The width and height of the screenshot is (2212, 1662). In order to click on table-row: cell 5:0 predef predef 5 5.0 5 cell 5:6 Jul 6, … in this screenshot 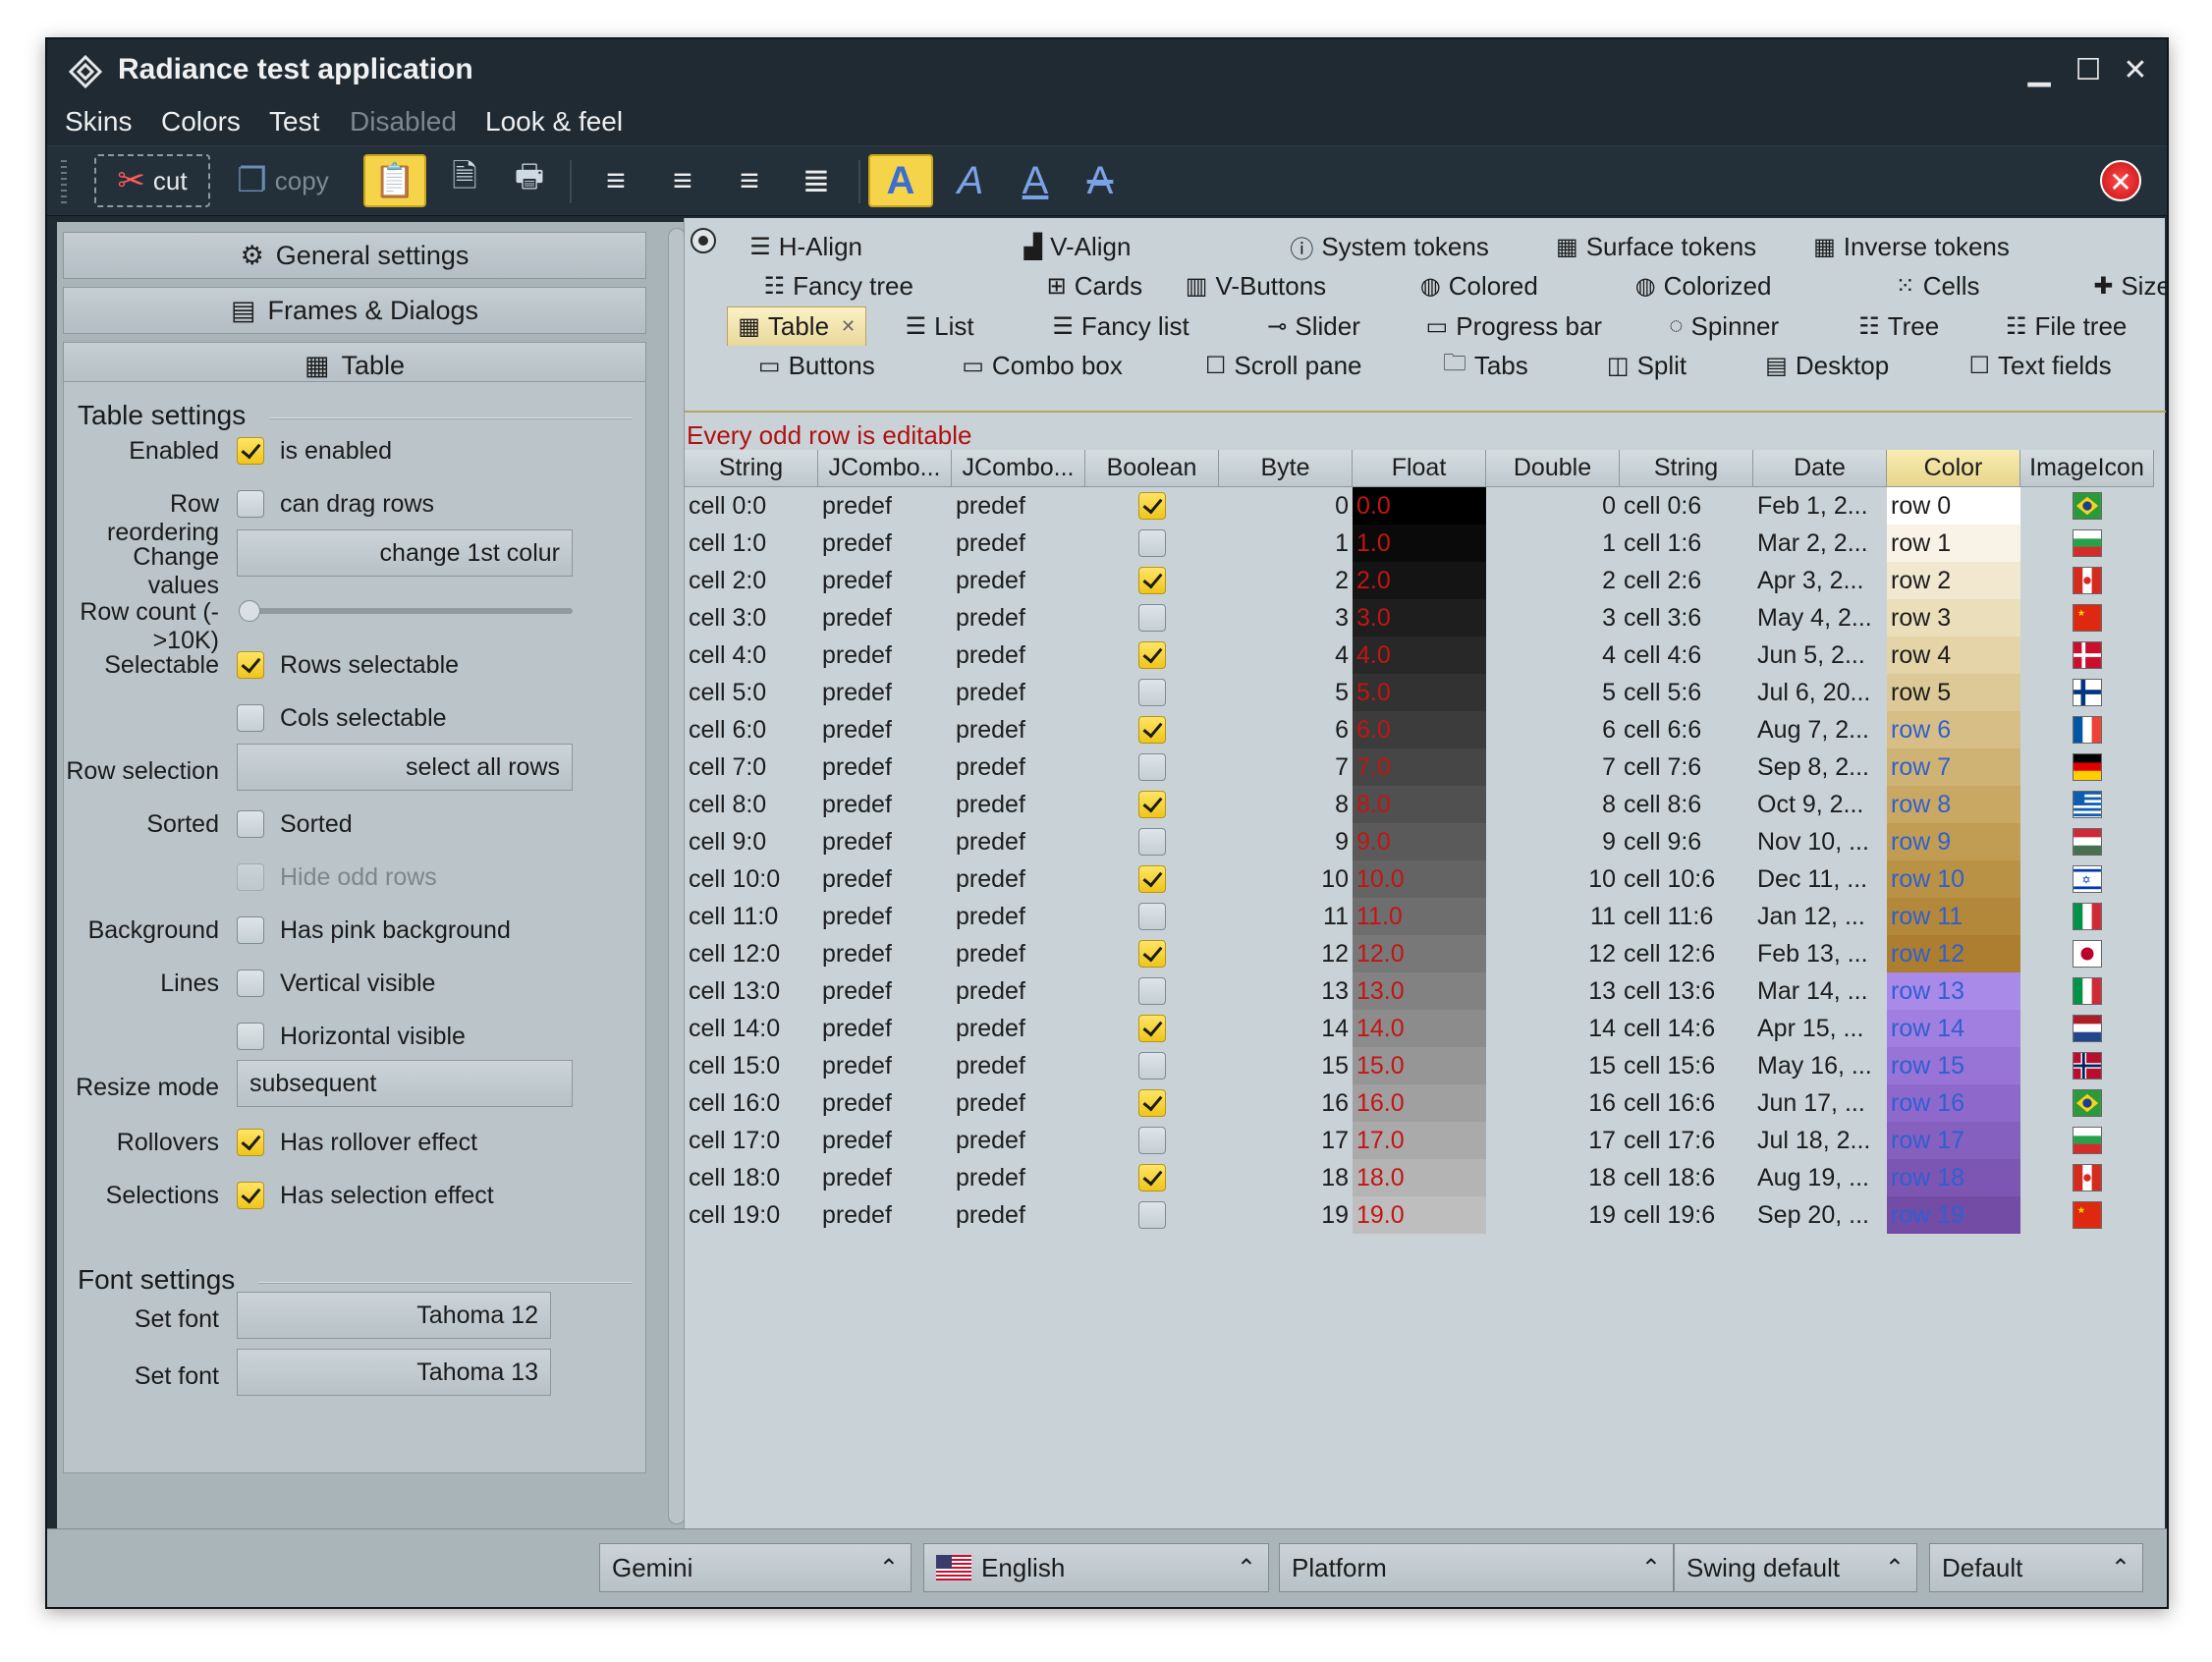, I will do `click(1425, 692)`.